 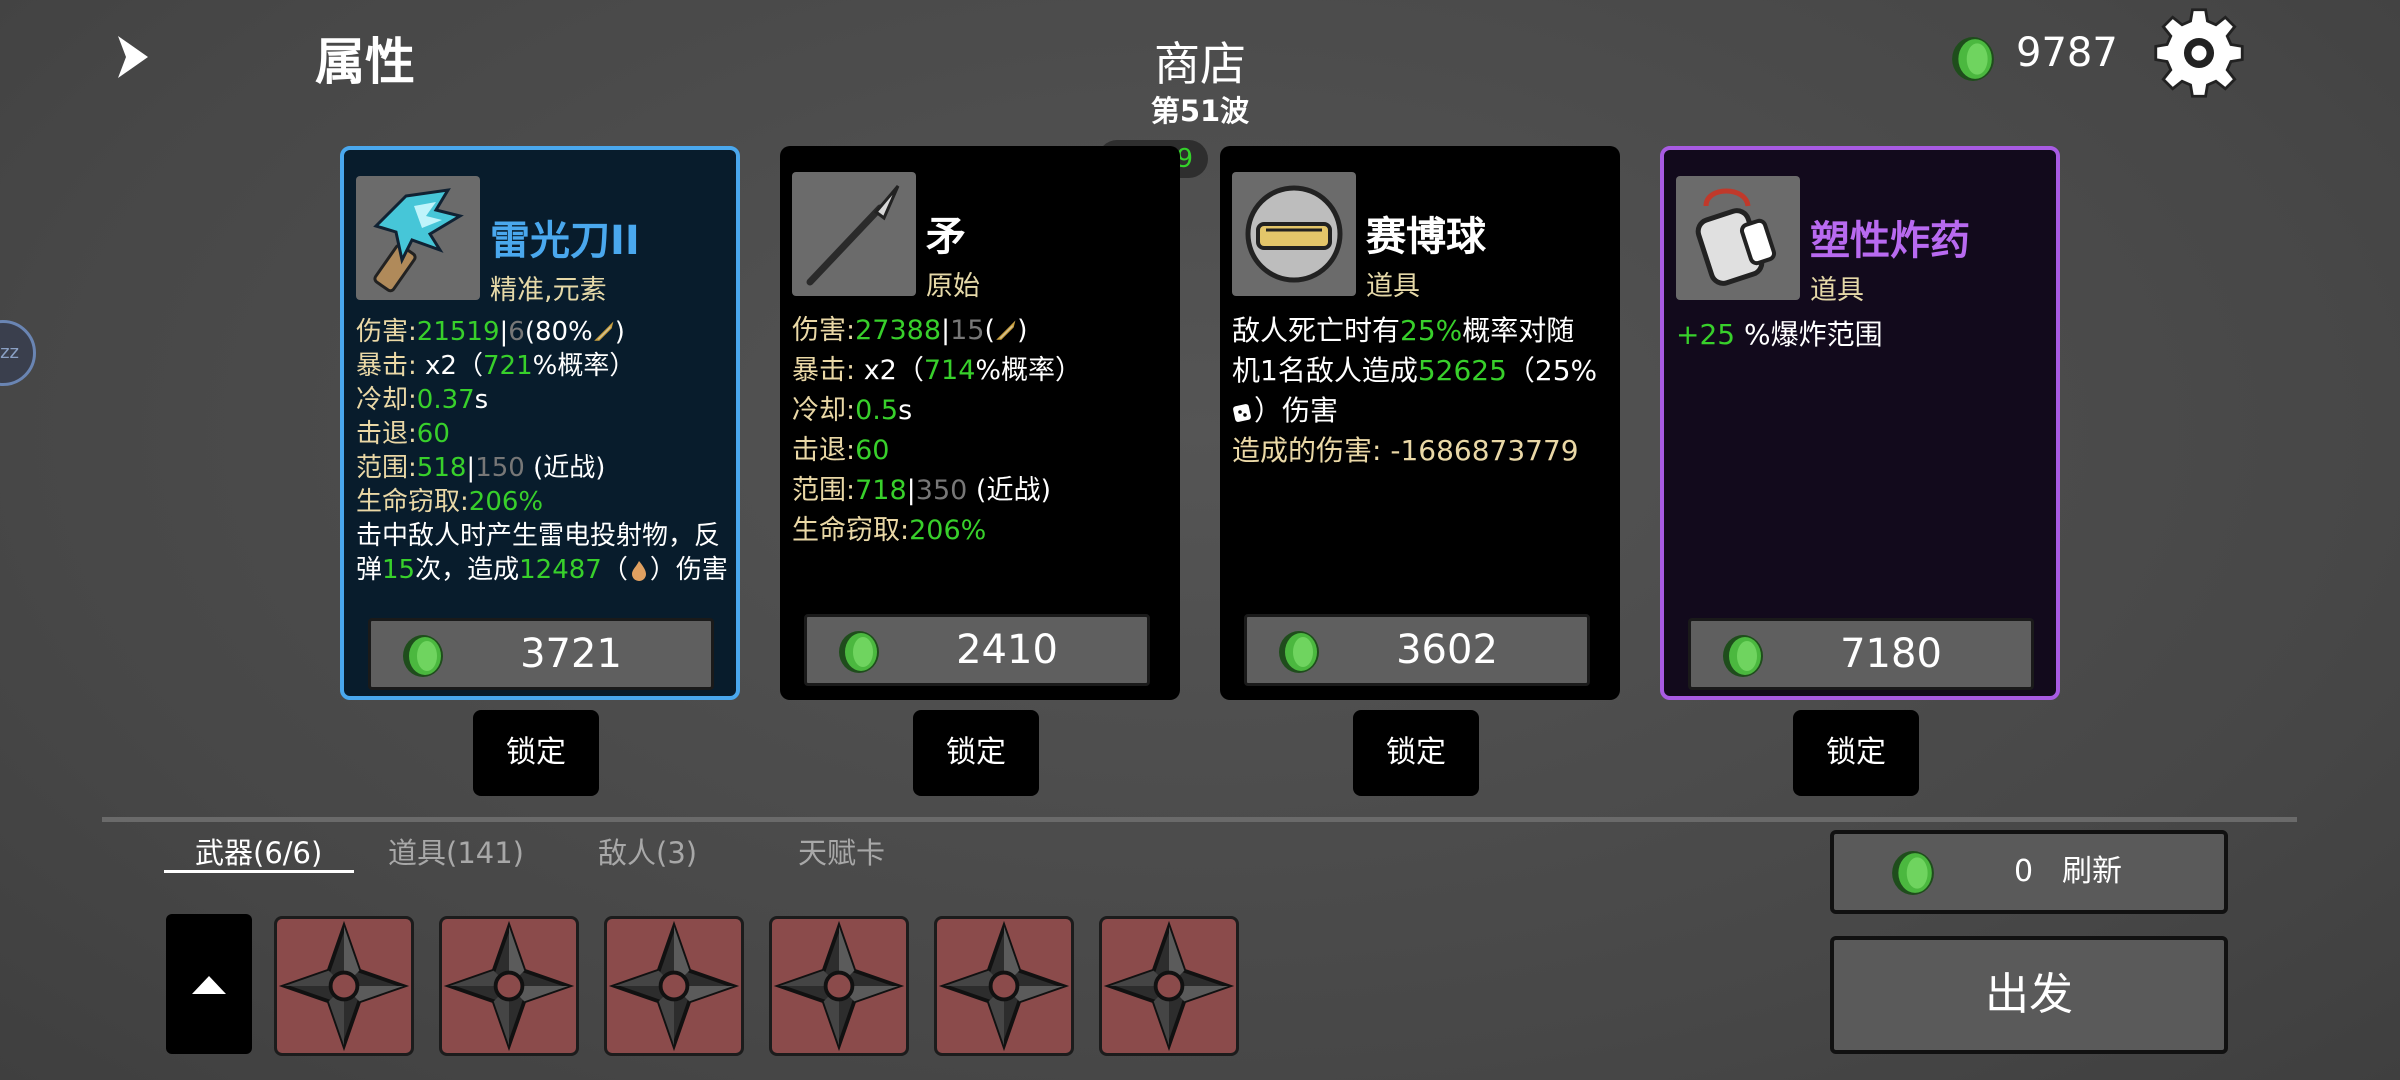 What do you see at coordinates (2092, 871) in the screenshot?
I see `refresh-label: 刷新` at bounding box center [2092, 871].